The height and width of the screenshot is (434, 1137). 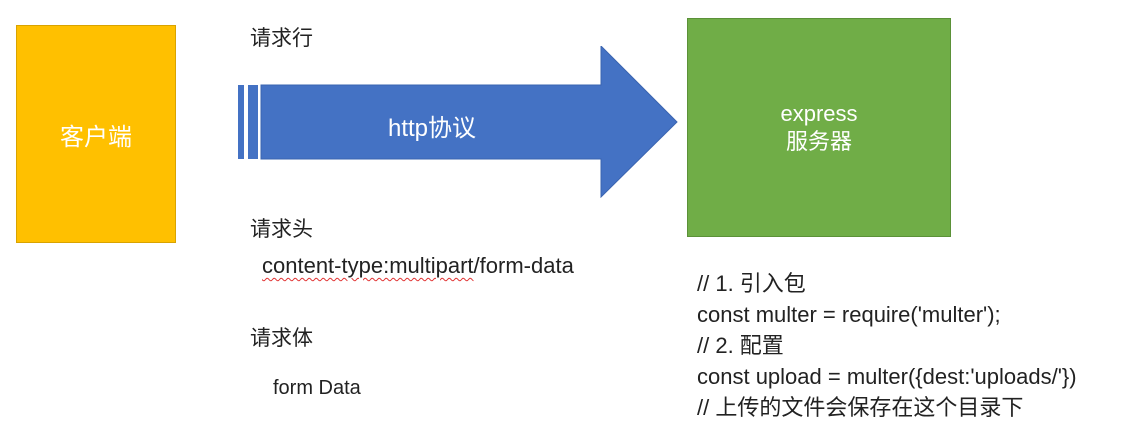 What do you see at coordinates (740, 345) in the screenshot?
I see `code-line: // 2. 配置` at bounding box center [740, 345].